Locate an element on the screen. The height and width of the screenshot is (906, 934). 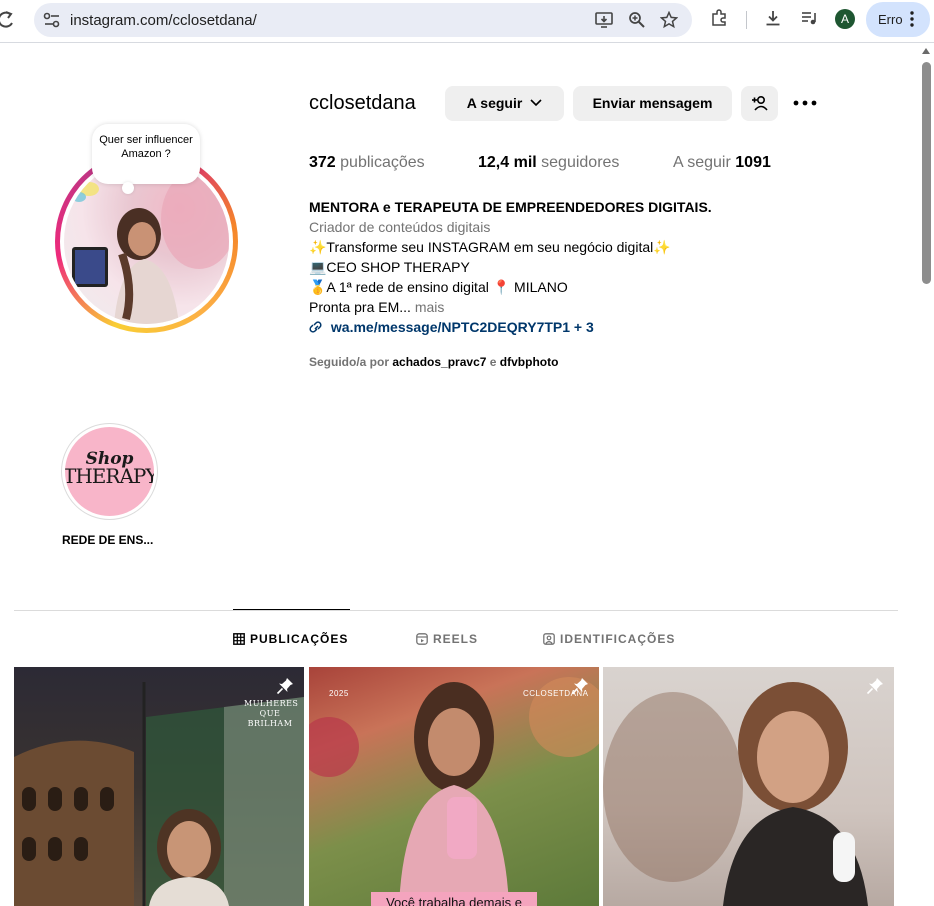
post-3-image is located at coordinates (735, 794).